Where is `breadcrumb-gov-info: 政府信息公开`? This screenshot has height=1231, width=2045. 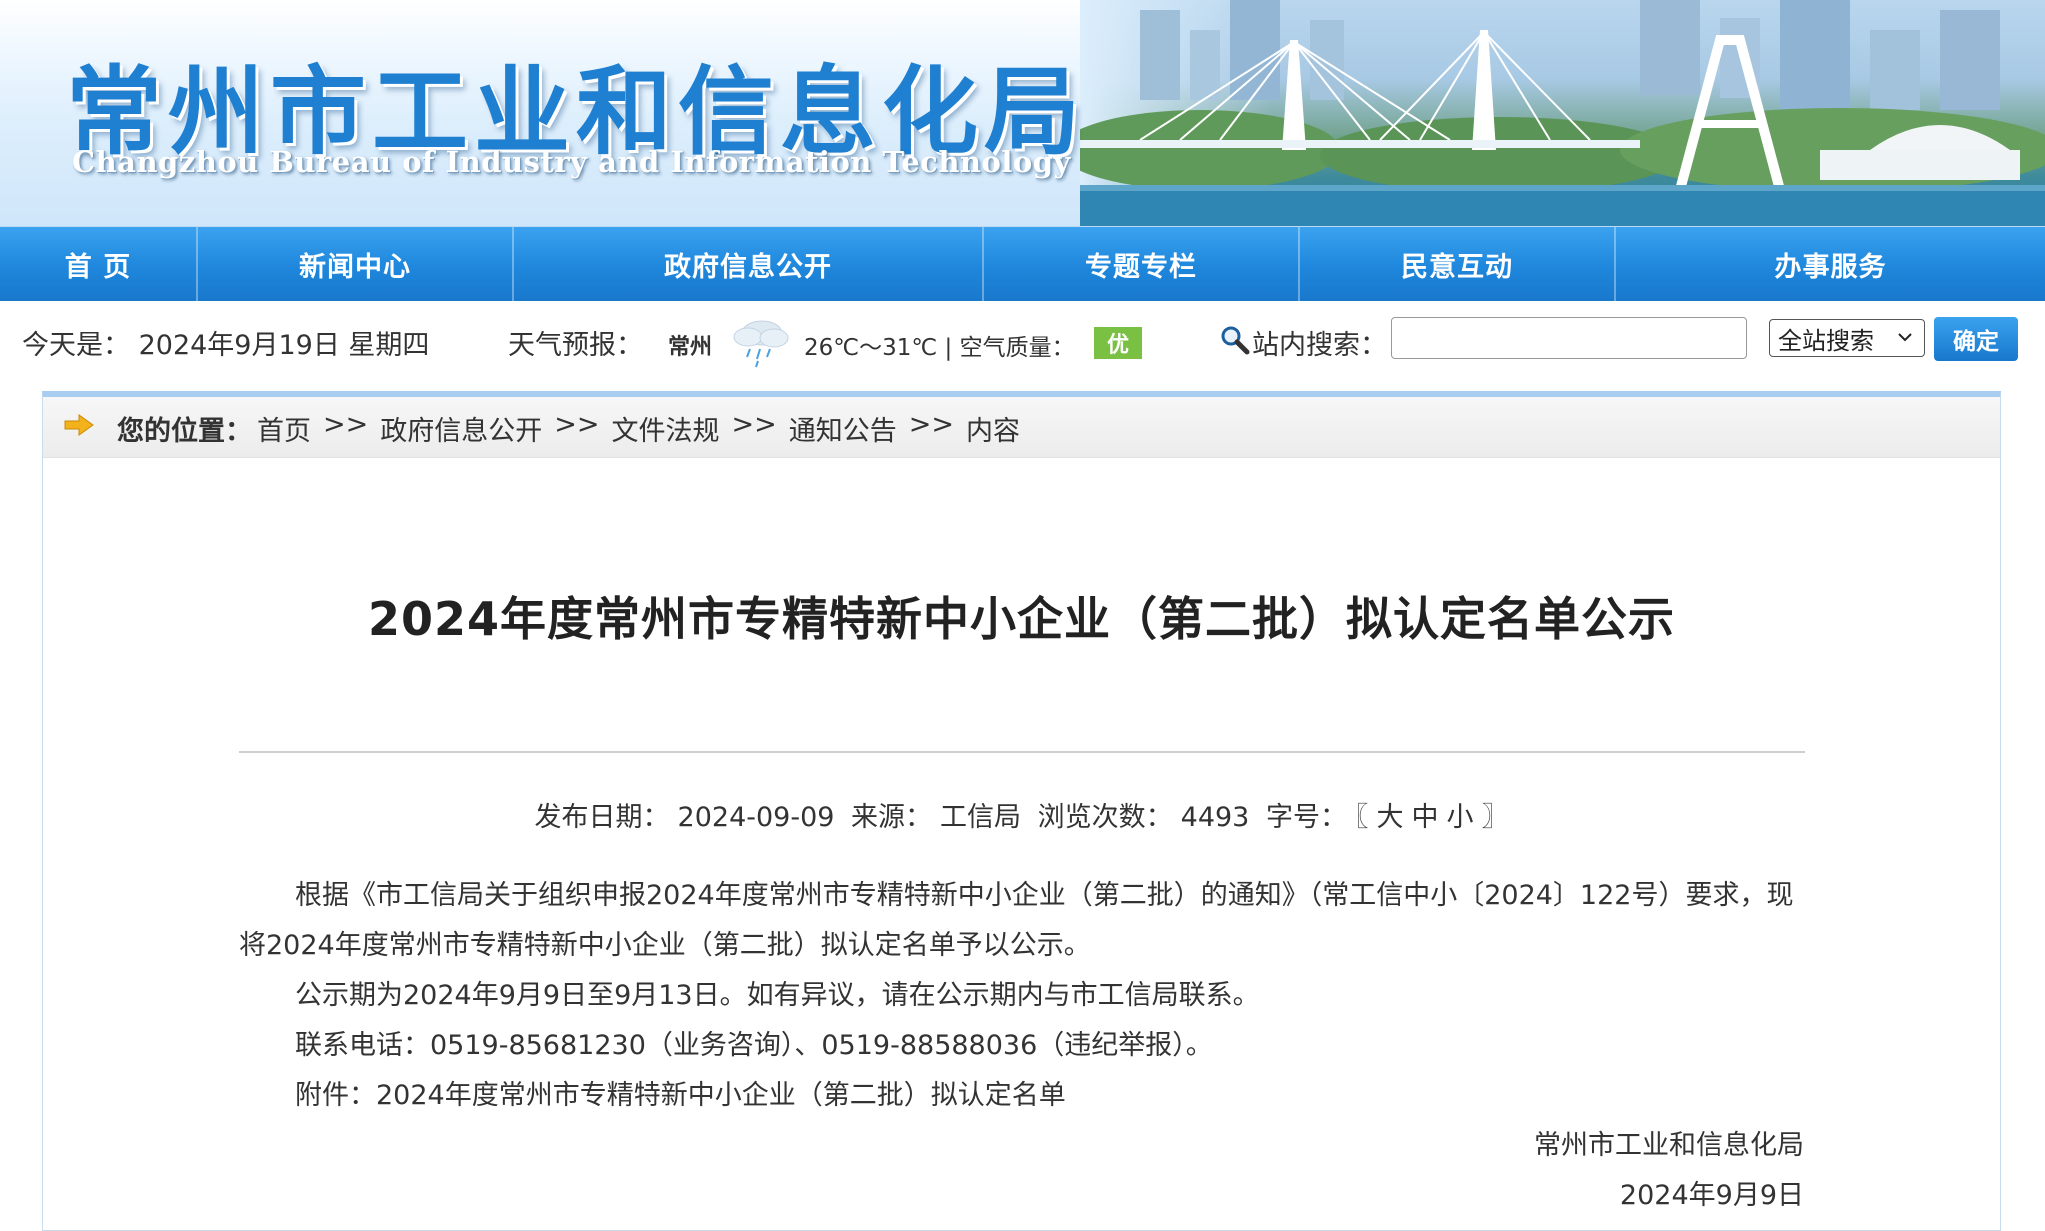
breadcrumb-gov-info: 政府信息公开 is located at coordinates (461, 428).